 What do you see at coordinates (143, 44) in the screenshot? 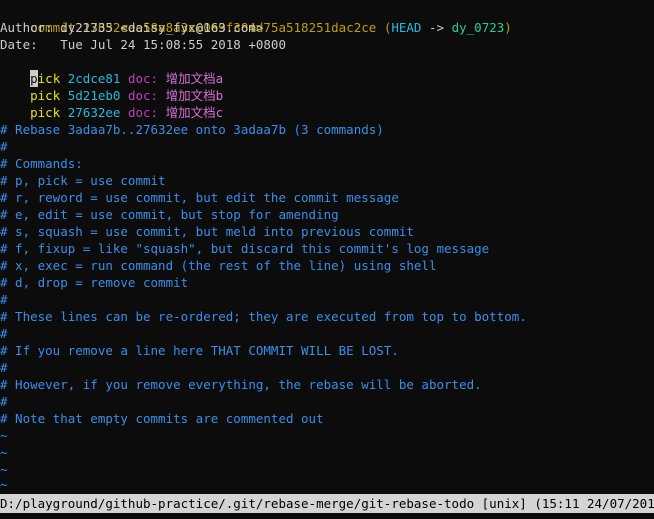
I see `date-line: Date: Tue Jul 24 15:08:55 2018 +0800` at bounding box center [143, 44].